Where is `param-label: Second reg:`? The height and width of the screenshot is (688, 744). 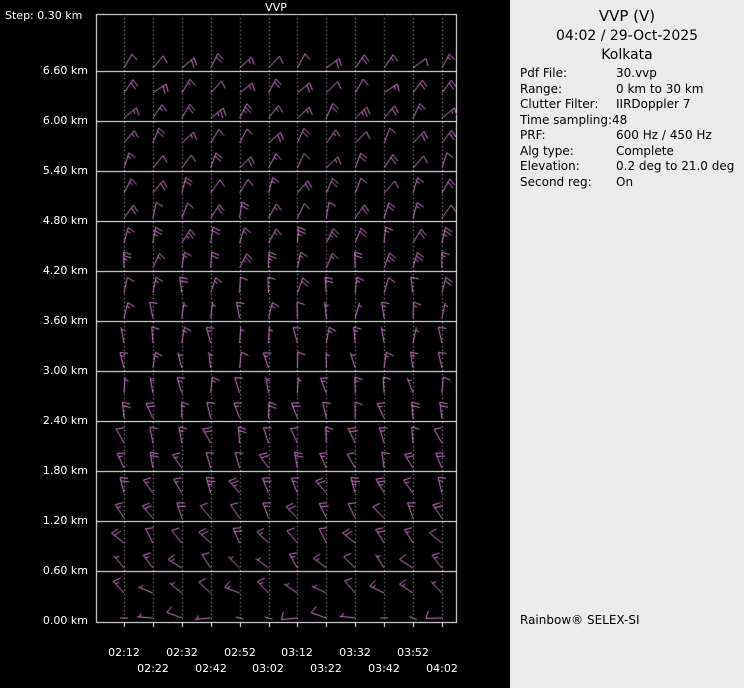
param-label: Second reg: is located at coordinates (556, 181).